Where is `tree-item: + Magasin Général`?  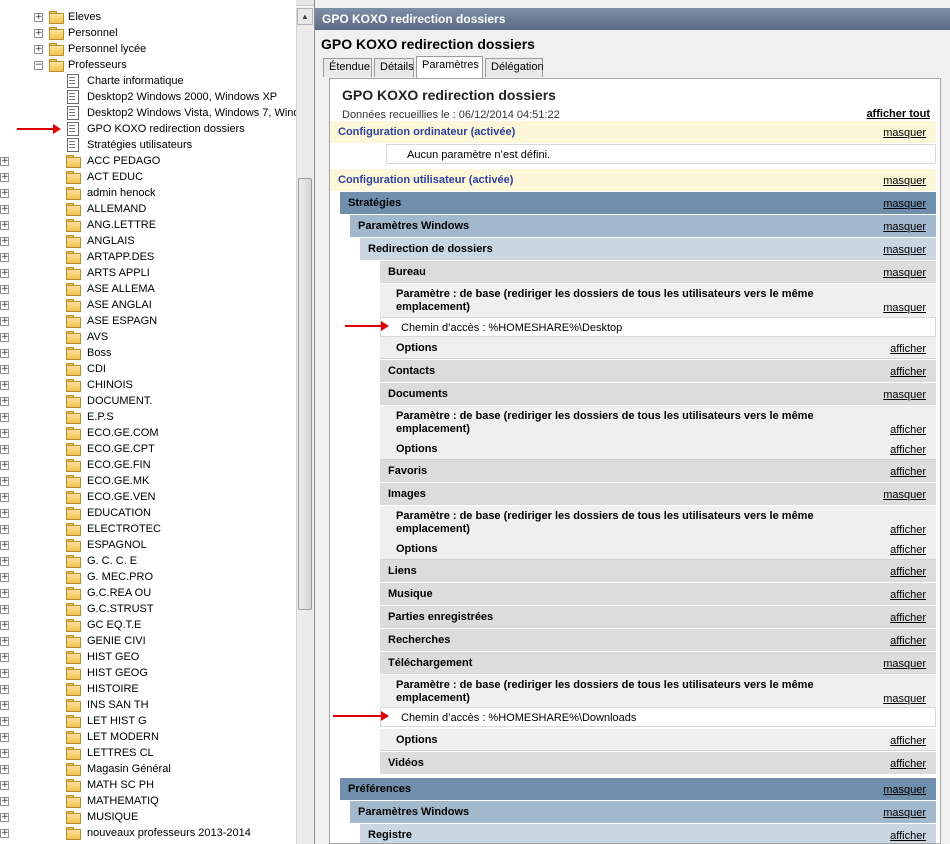
tree-item: + Magasin Général is located at coordinates (148, 769).